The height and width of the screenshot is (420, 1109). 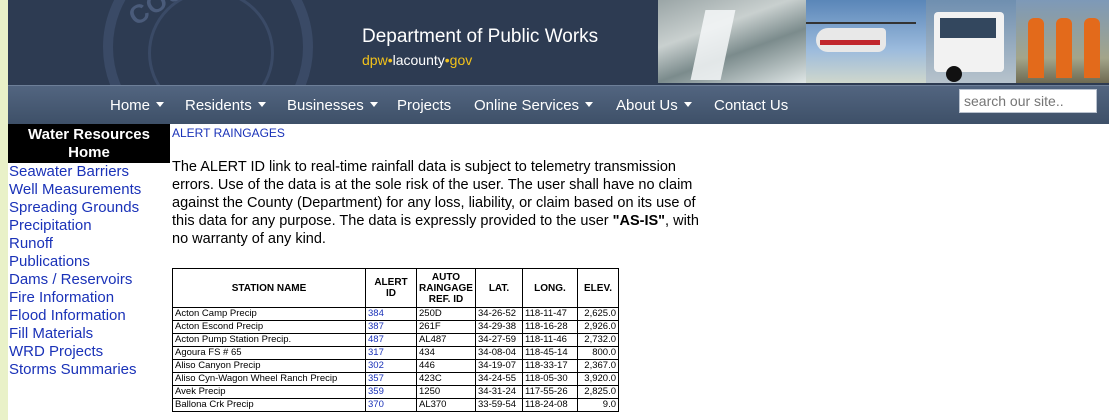 I want to click on truck-window, so click(x=968, y=28).